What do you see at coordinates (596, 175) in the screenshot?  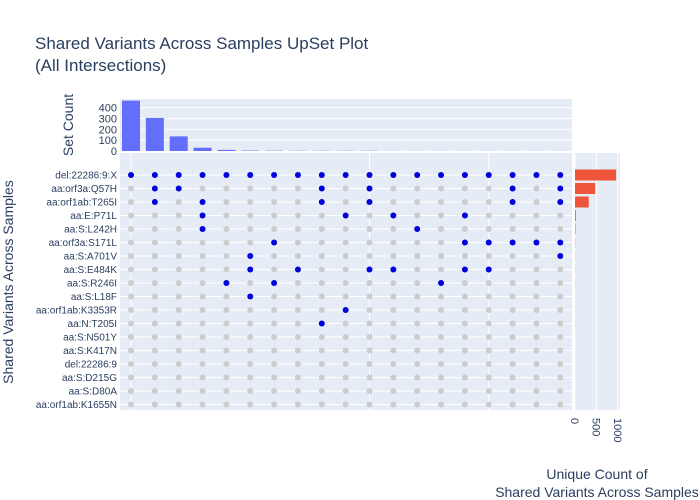 I see `unique-count-bar` at bounding box center [596, 175].